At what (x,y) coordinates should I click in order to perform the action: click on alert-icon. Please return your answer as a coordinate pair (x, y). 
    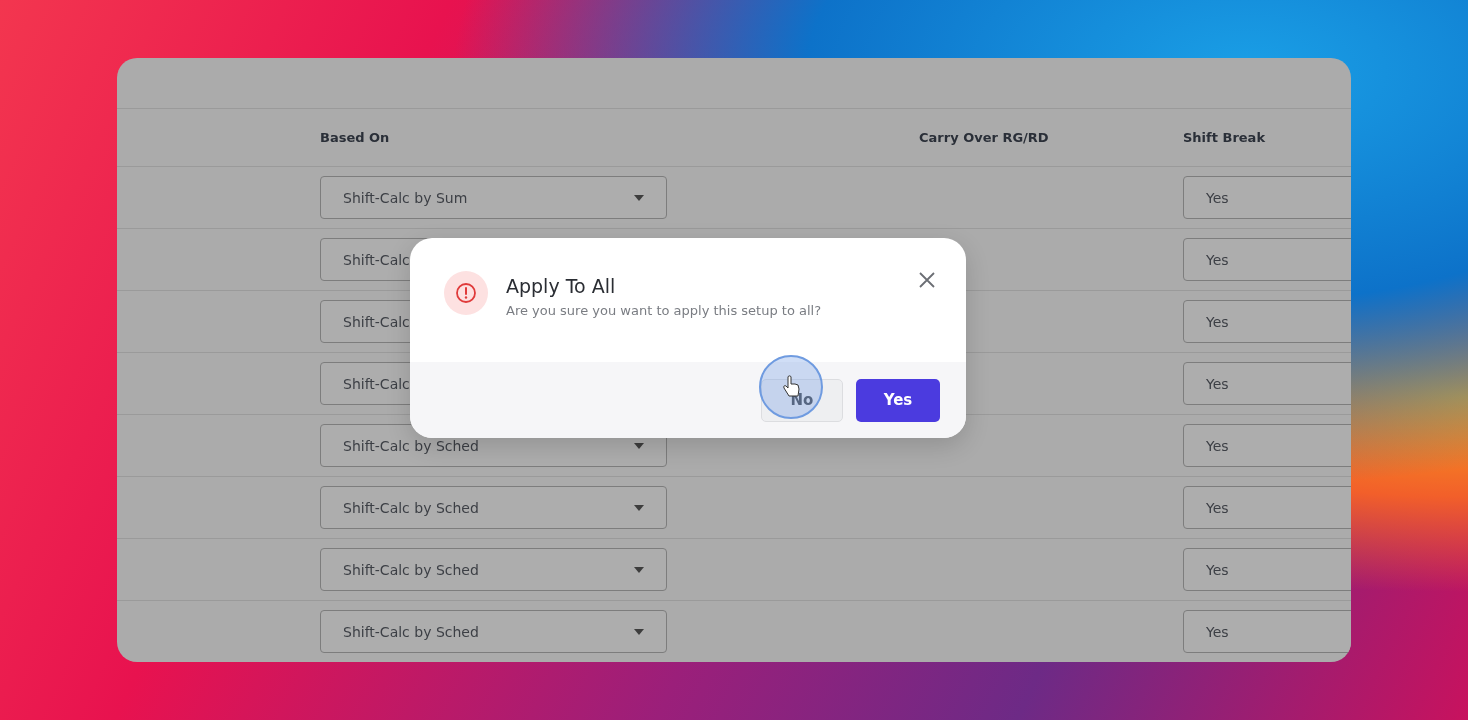
    Looking at the image, I should click on (466, 293).